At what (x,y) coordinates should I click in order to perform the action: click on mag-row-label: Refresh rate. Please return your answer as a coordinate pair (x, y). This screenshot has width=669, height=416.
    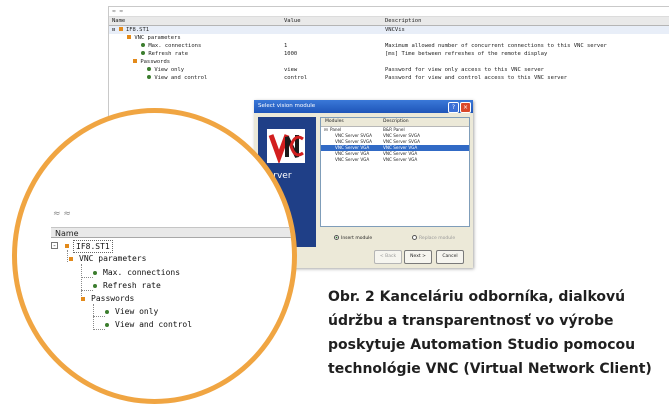
    Looking at the image, I should click on (132, 285).